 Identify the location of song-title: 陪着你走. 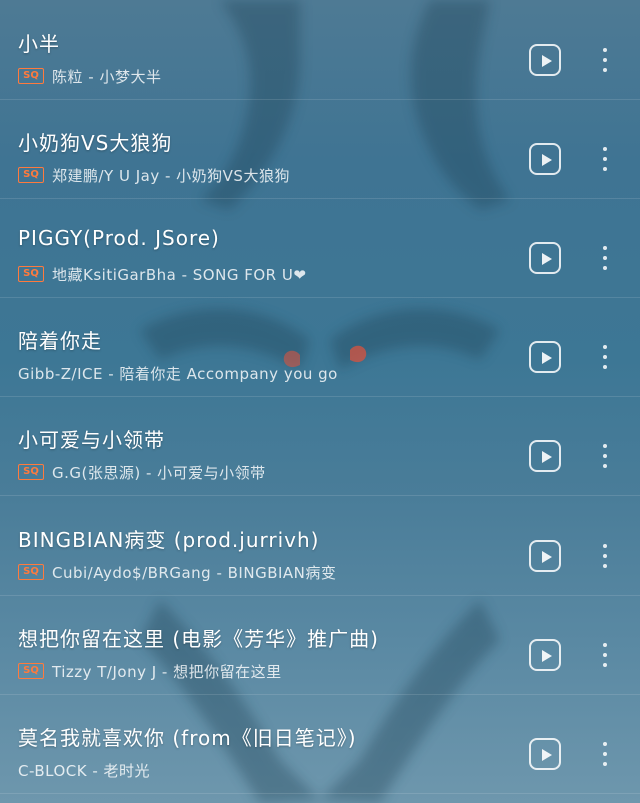
(60, 341).